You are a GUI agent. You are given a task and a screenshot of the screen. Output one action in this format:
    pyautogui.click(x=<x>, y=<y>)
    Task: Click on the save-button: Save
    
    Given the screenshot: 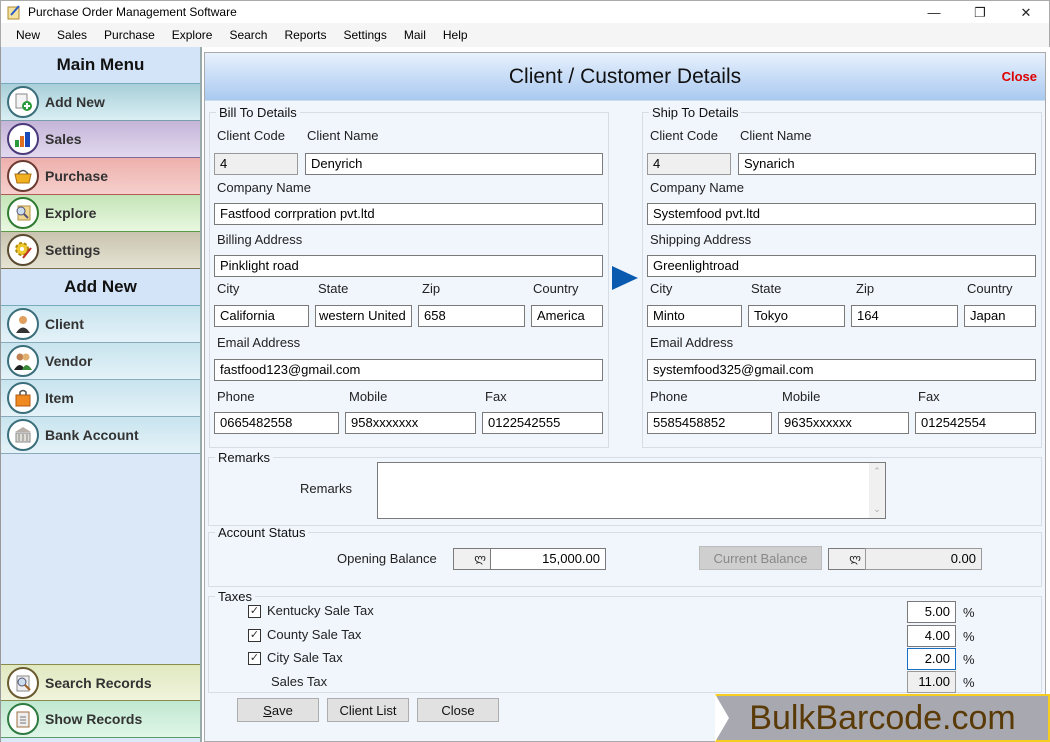 What is the action you would take?
    pyautogui.click(x=278, y=710)
    